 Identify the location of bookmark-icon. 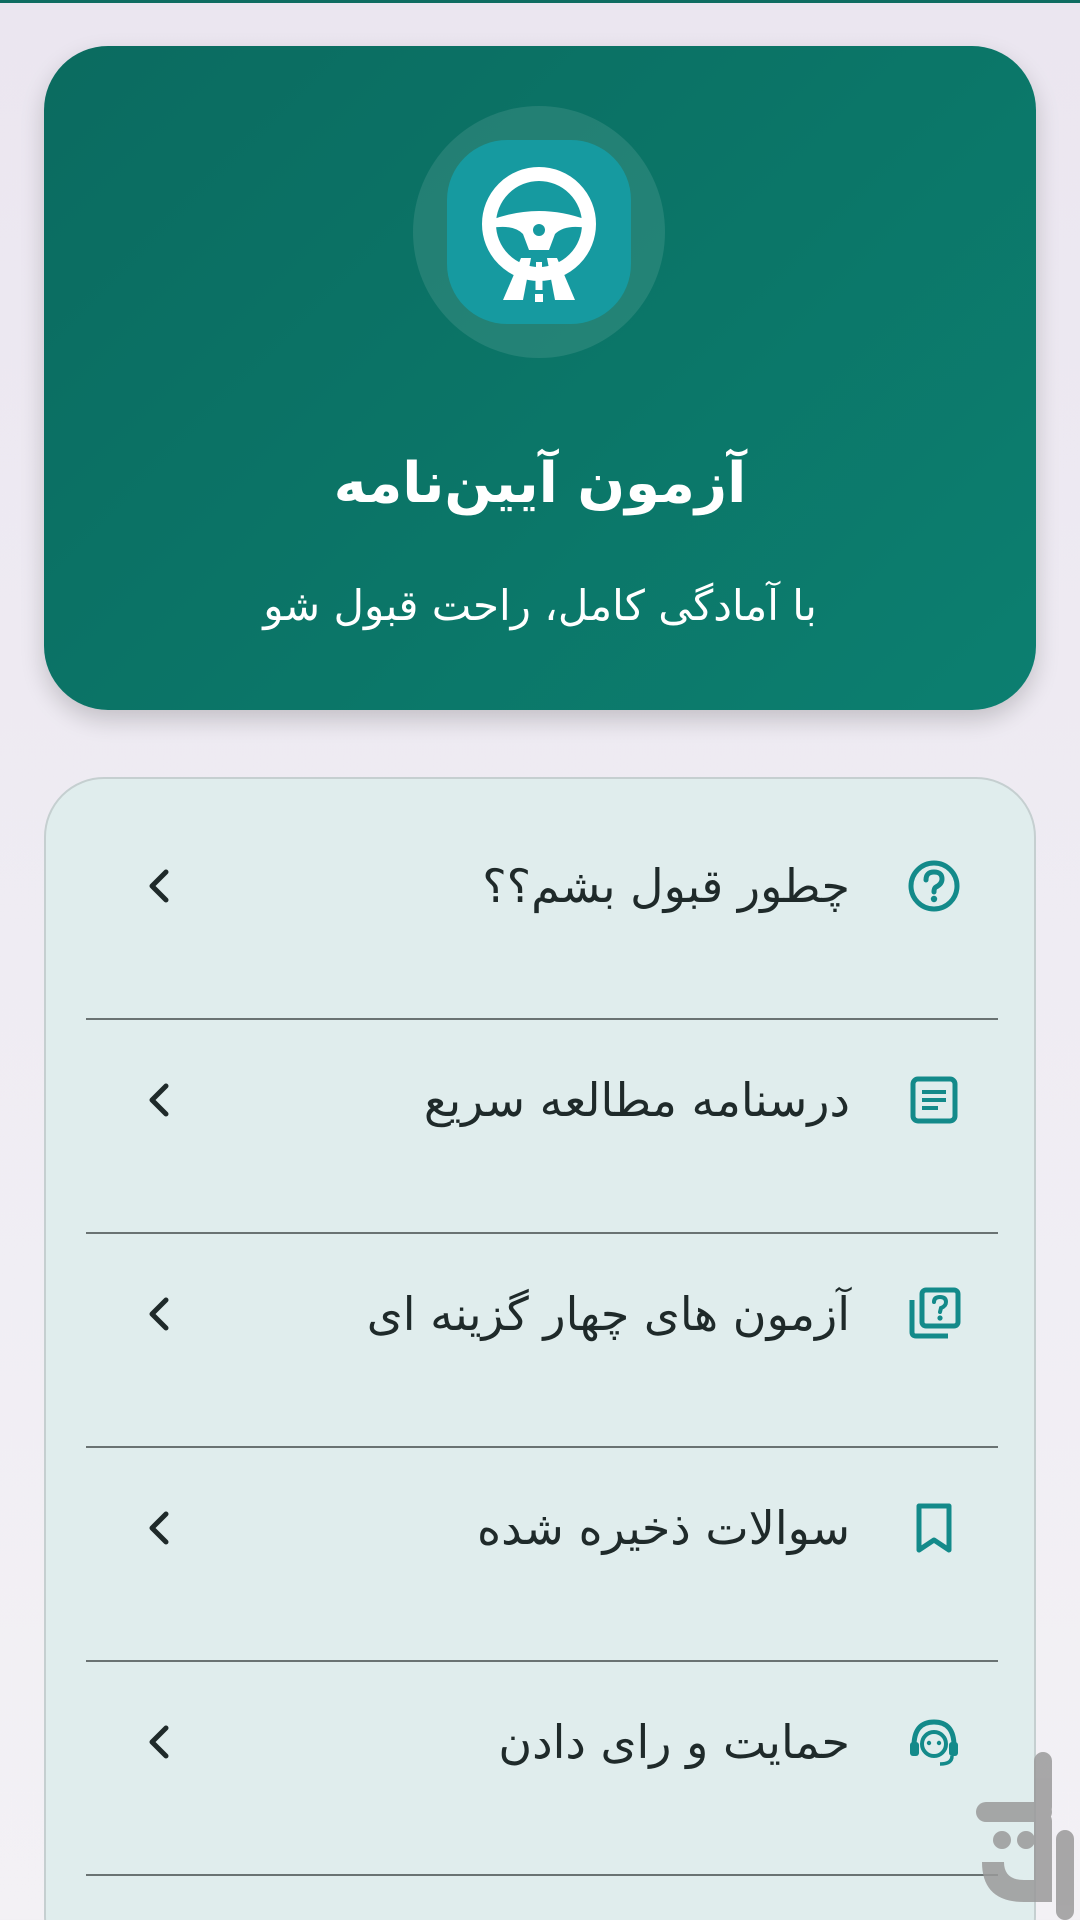
(934, 1528).